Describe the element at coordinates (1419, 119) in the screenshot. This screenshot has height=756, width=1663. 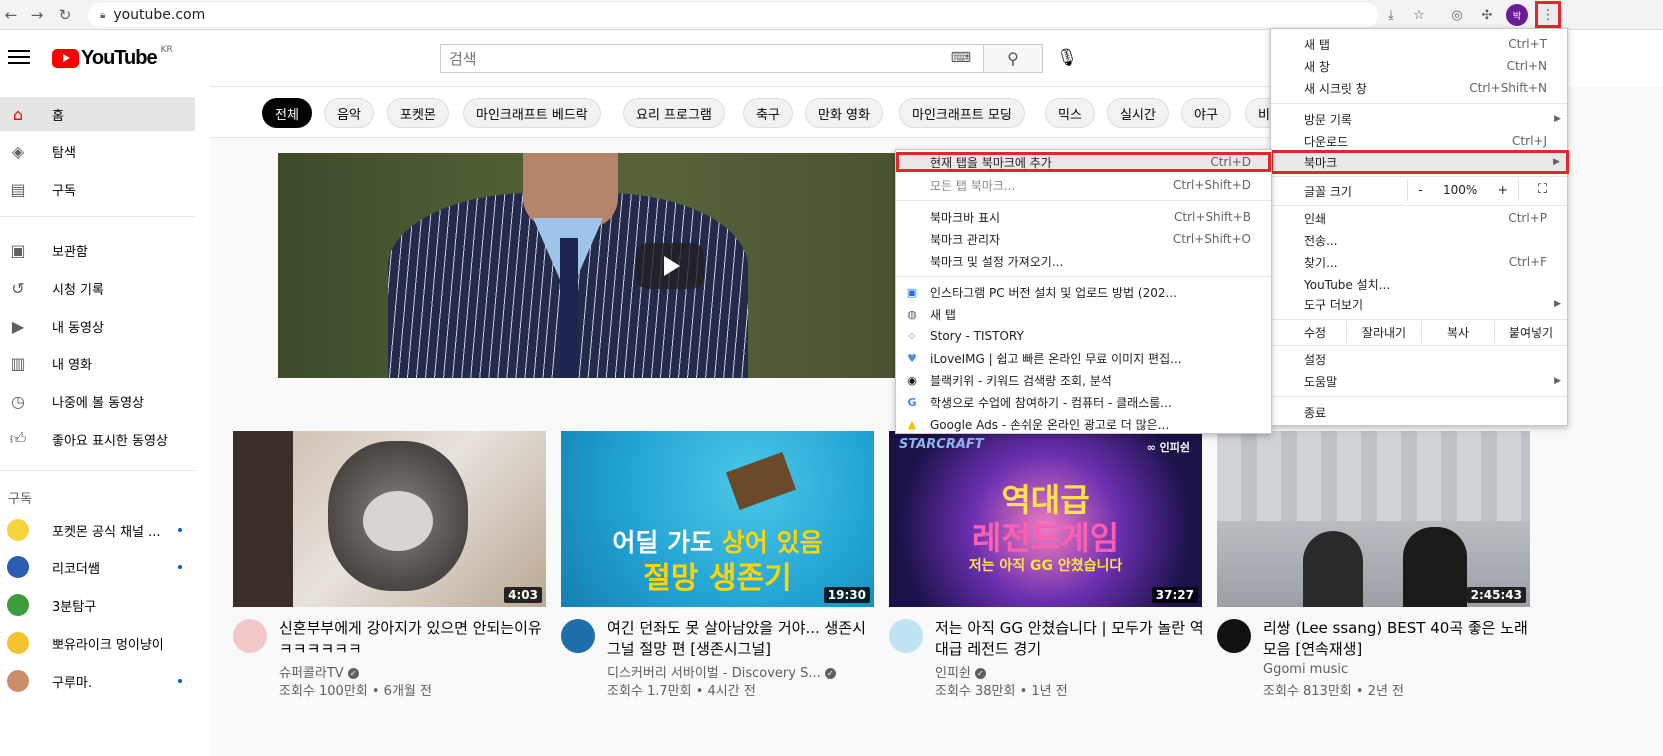
I see `menu-item-history: 방문 기록 ▶` at that location.